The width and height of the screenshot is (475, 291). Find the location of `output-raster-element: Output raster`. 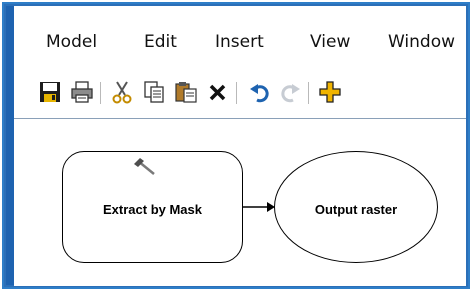

output-raster-element: Output raster is located at coordinates (356, 207).